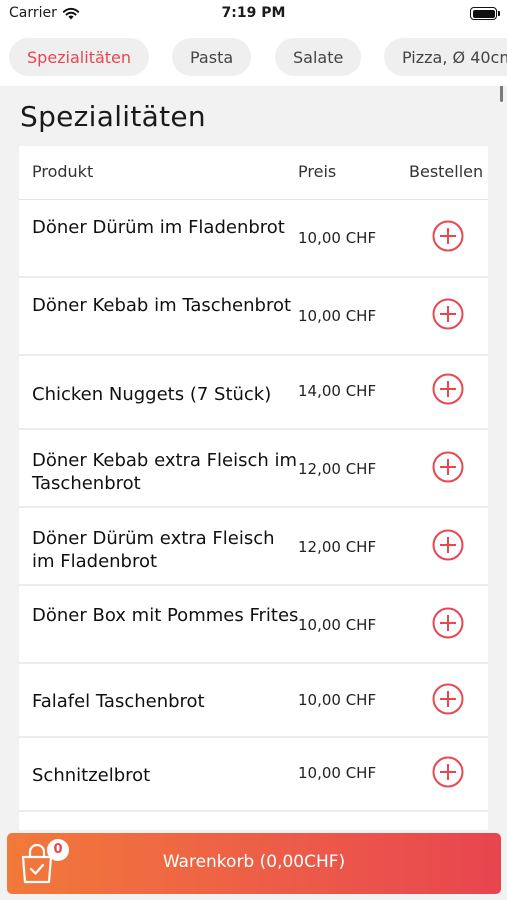 The image size is (507, 900). I want to click on table-row: Döner Kebab im Taschenbrot 10,00 CHF, so click(253, 317).